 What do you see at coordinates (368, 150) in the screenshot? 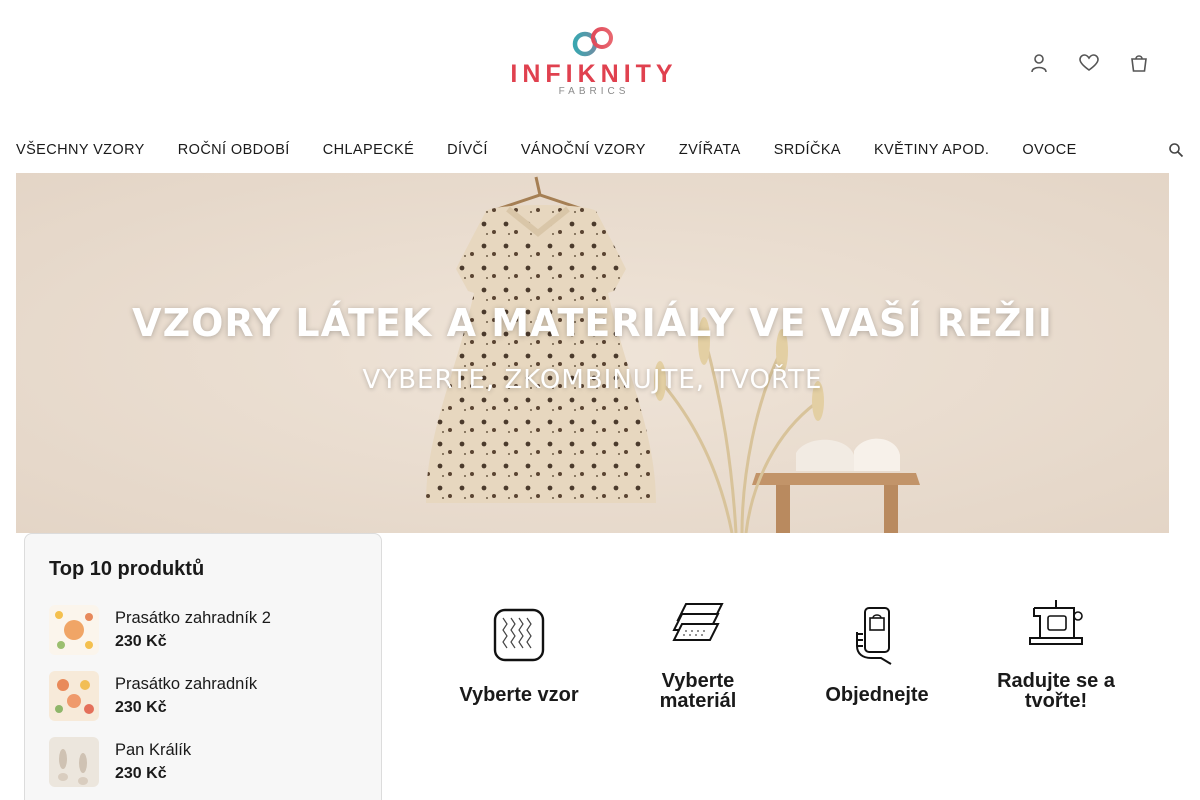
I see `nav-item-chlapecke: CHLAPECKÉ` at bounding box center [368, 150].